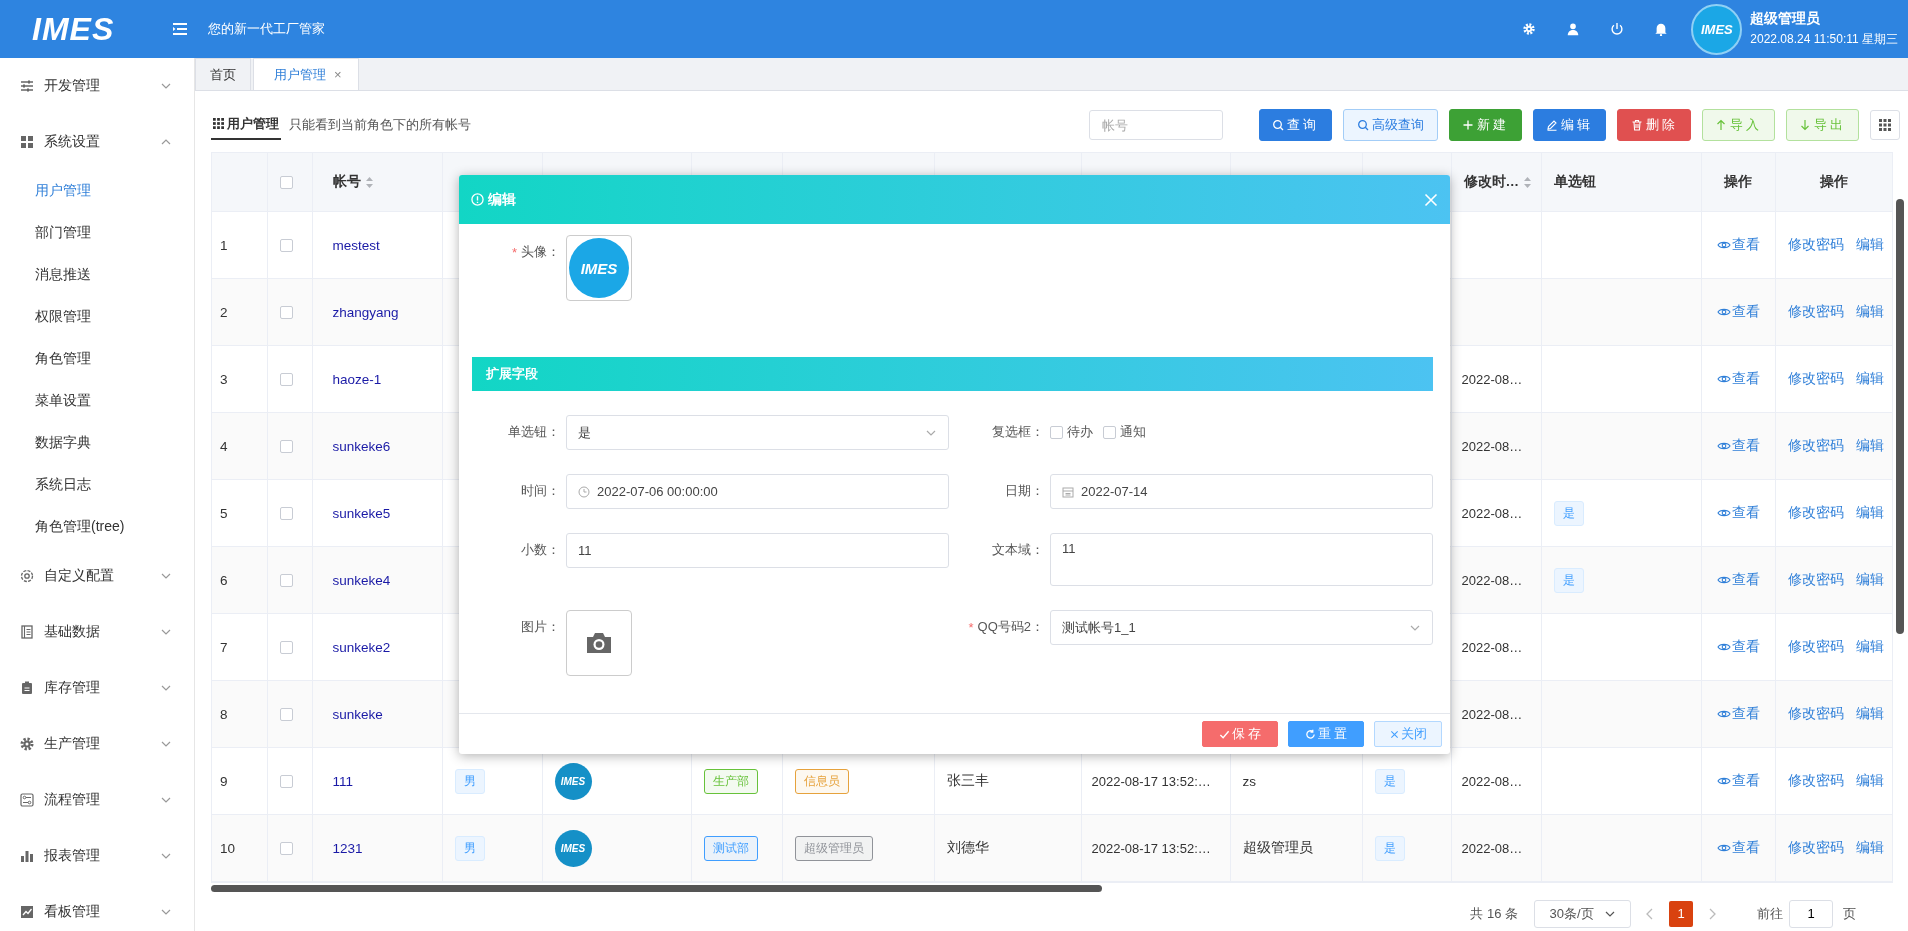 The image size is (1908, 931). I want to click on page-tab: 首页, so click(223, 74).